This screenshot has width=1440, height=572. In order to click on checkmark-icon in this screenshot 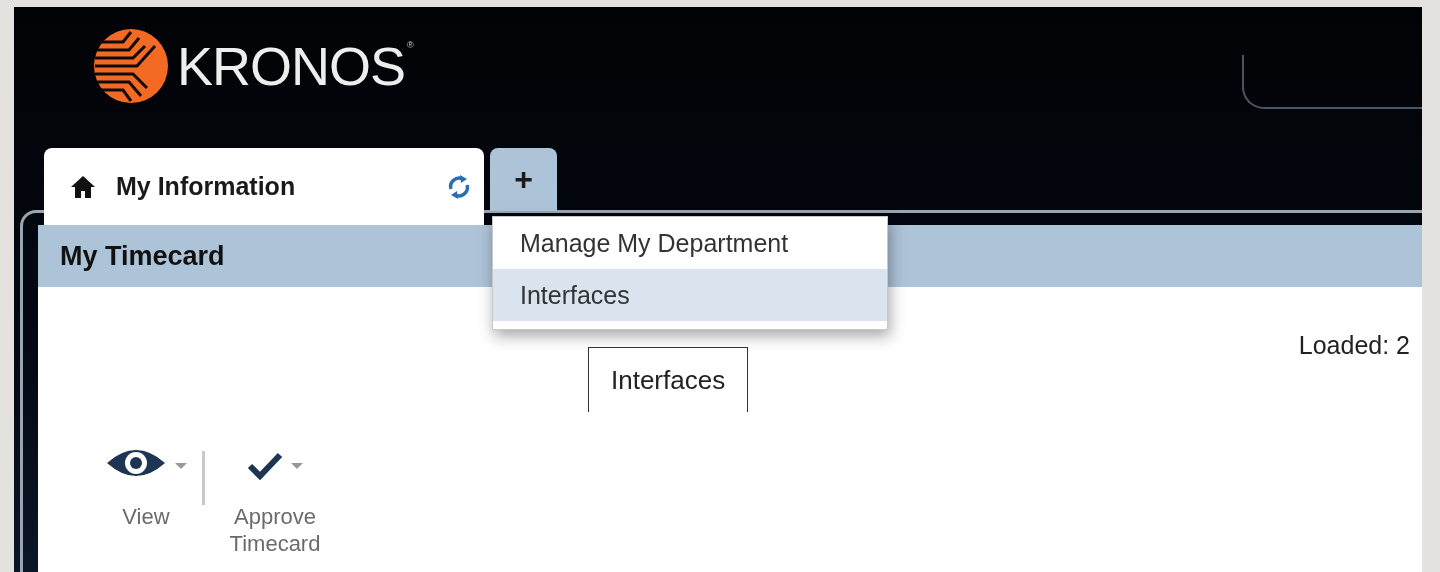, I will do `click(265, 466)`.